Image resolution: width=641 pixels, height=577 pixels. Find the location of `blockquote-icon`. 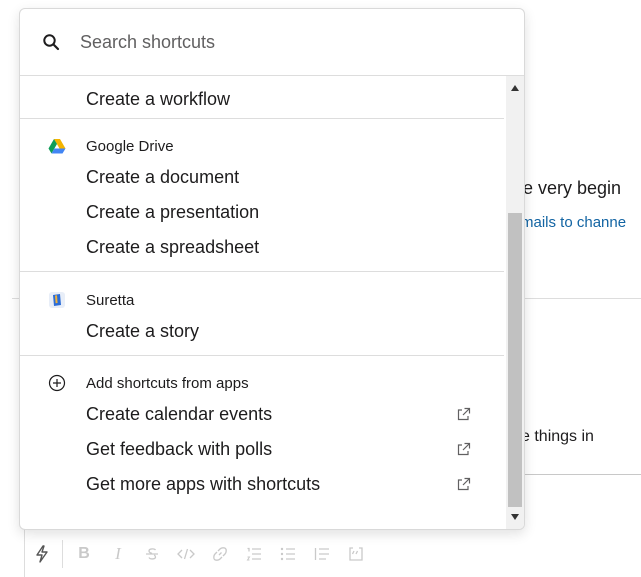

blockquote-icon is located at coordinates (321, 554).